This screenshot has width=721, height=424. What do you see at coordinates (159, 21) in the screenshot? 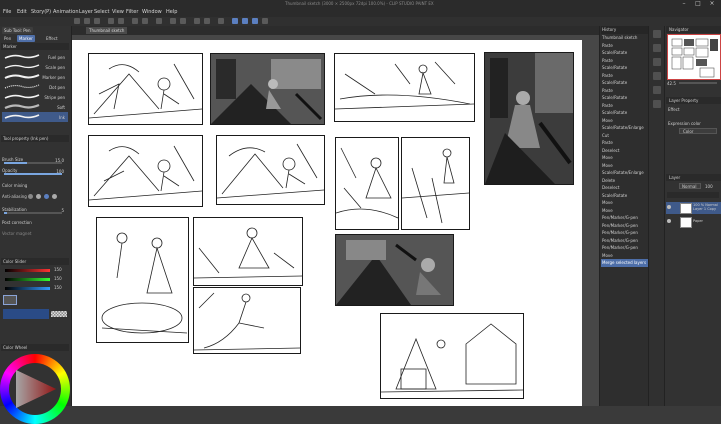
I see `transform-icon` at bounding box center [159, 21].